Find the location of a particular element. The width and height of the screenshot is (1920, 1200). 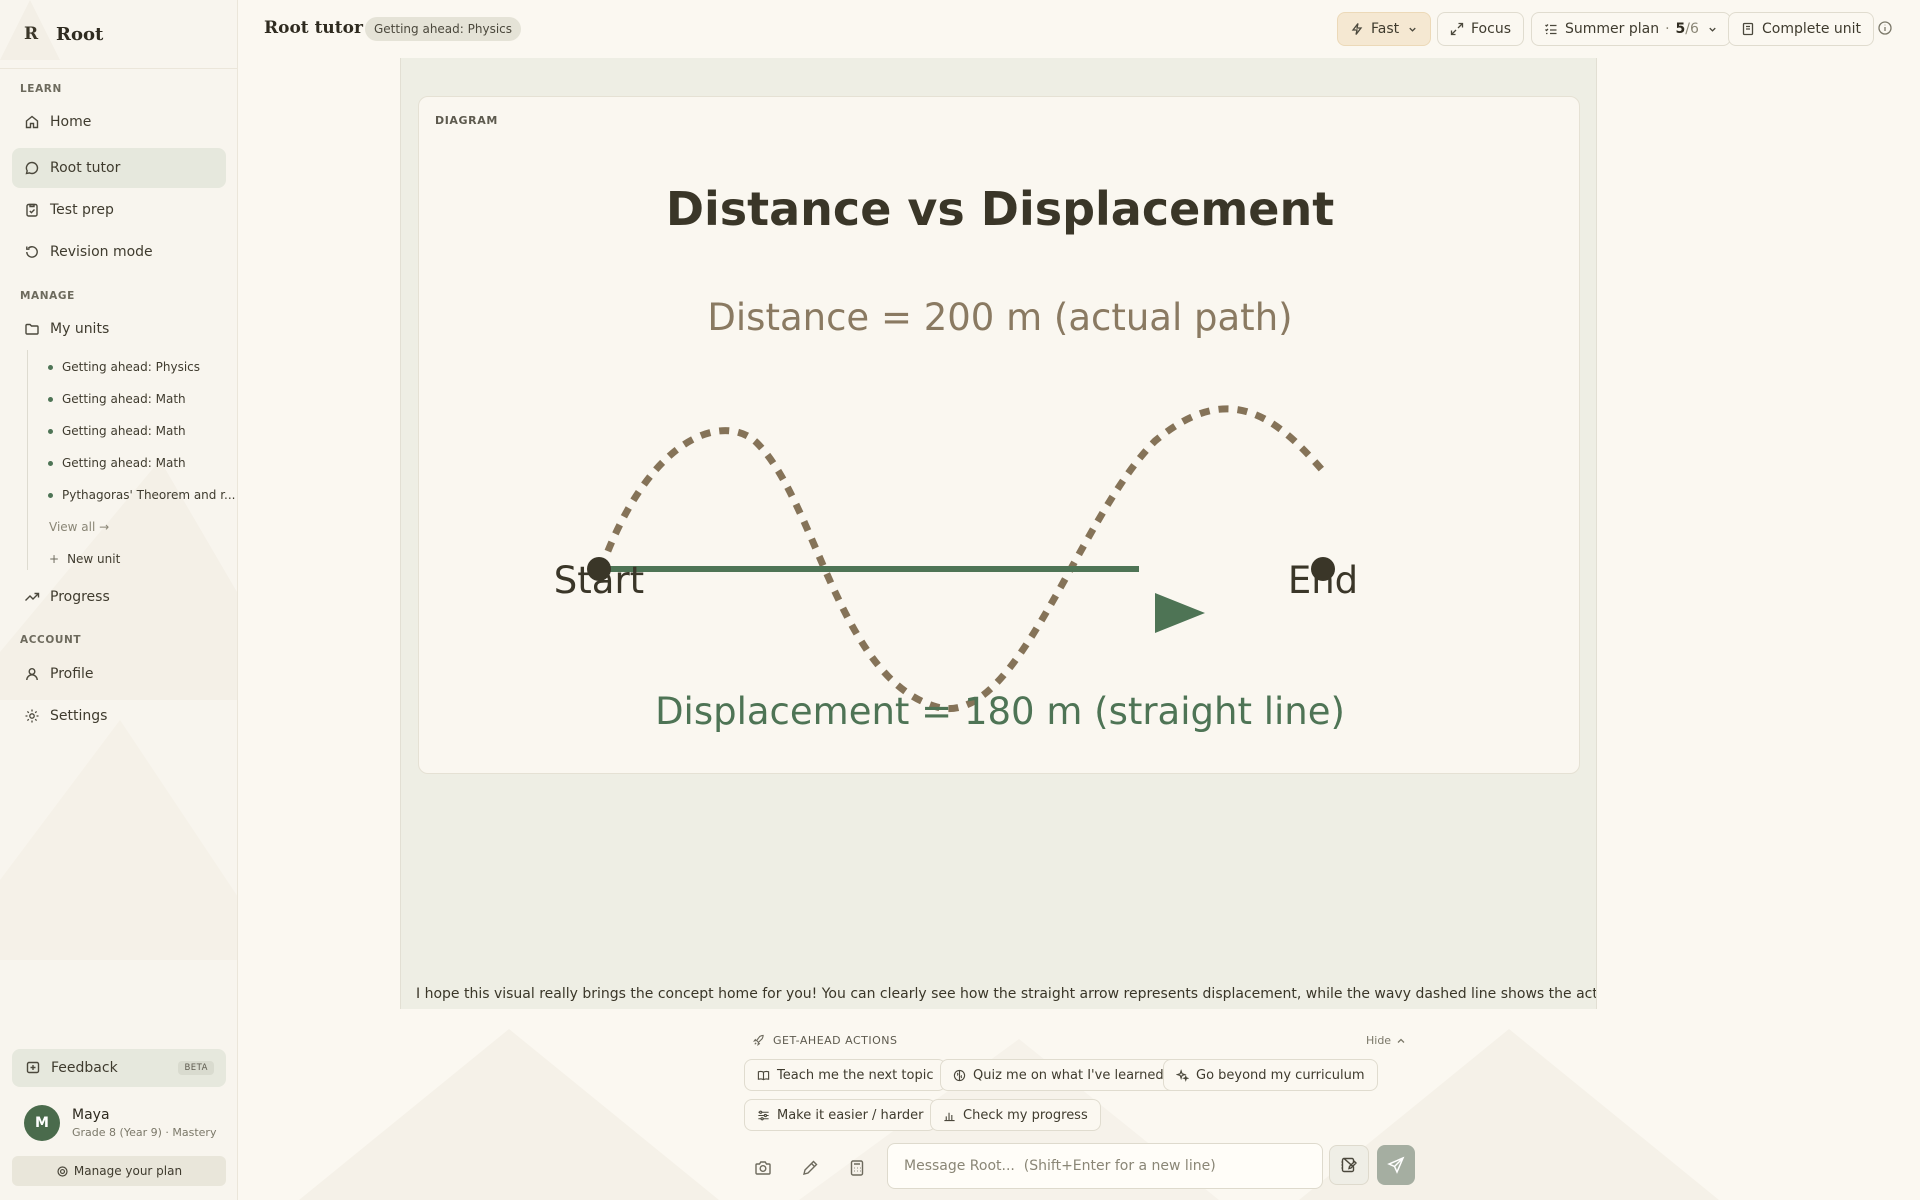

send-button is located at coordinates (1396, 1165).